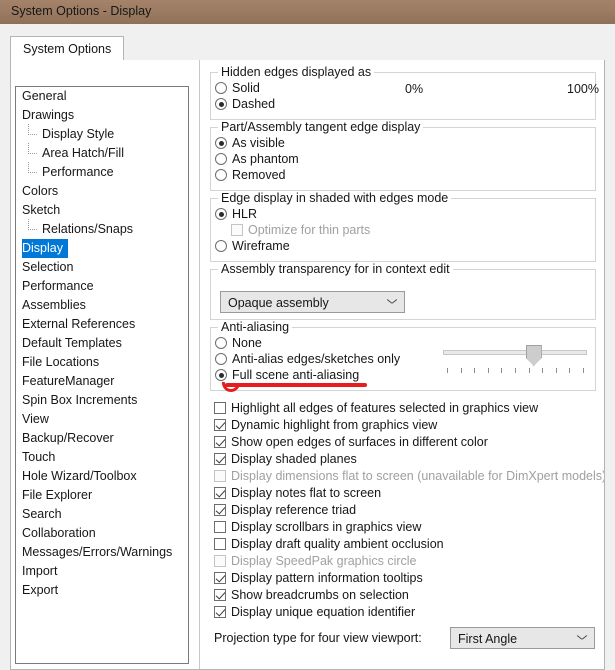  Describe the element at coordinates (102, 495) in the screenshot. I see `sidebar-item-file-explorer: File Explorer` at that location.